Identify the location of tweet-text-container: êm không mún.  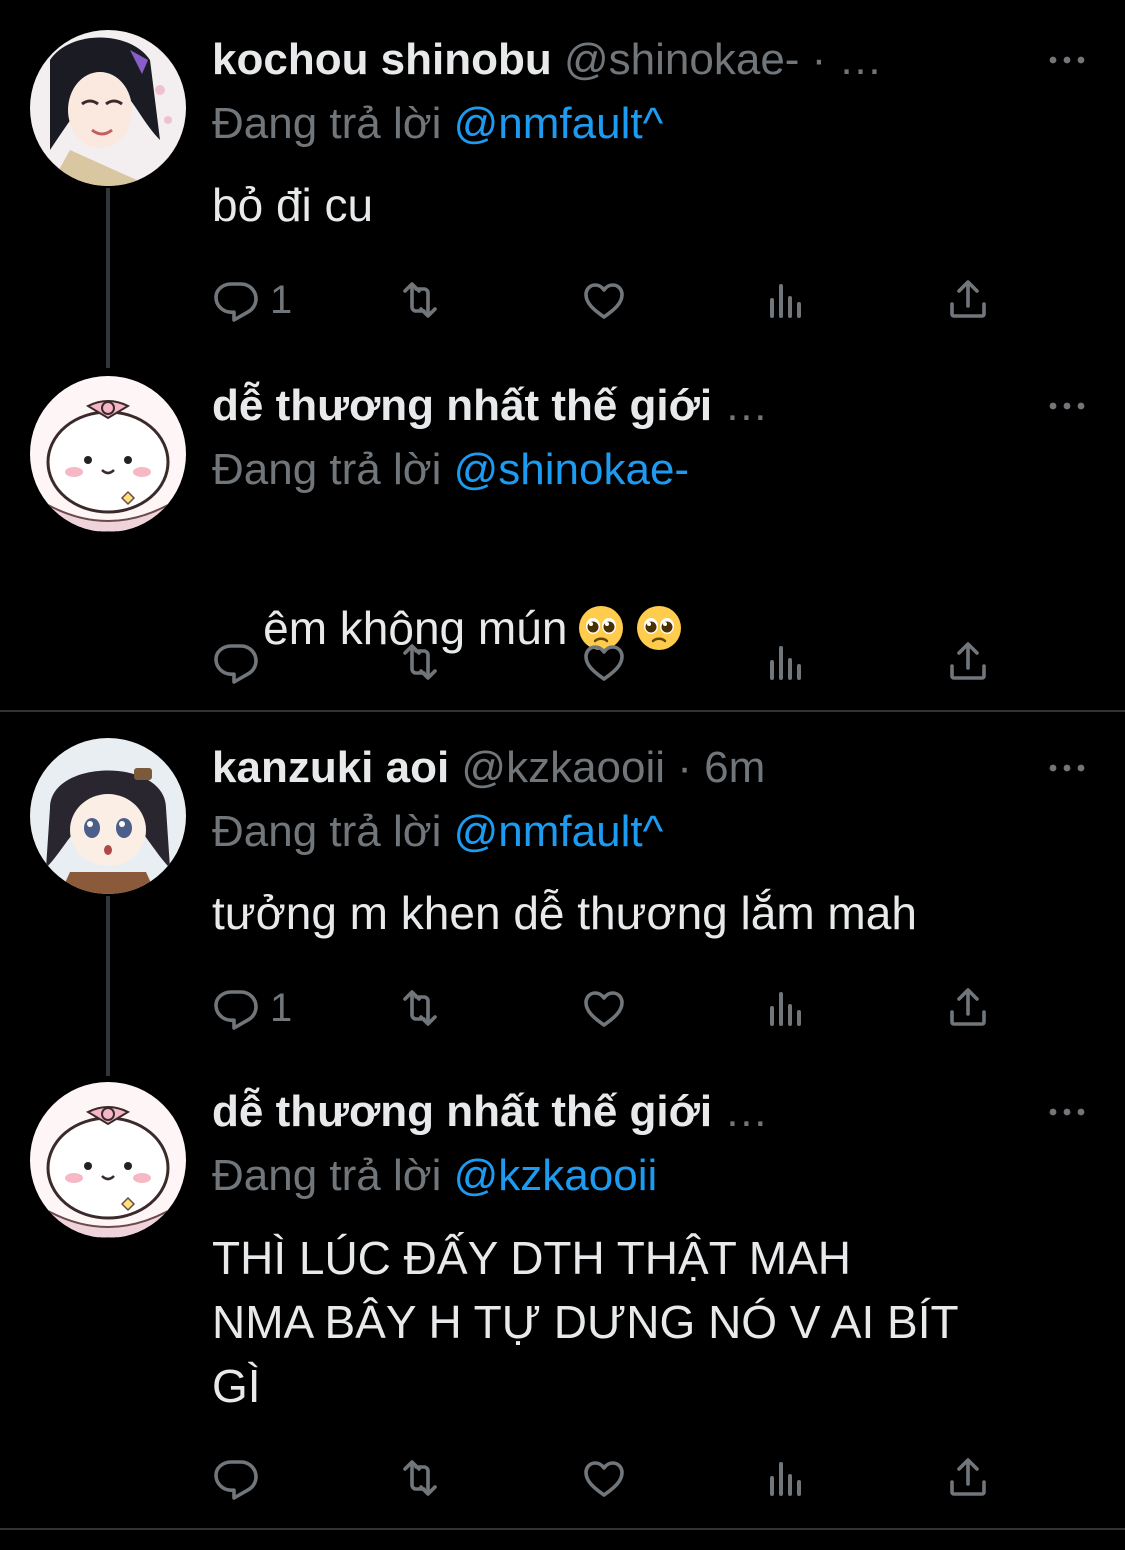
(638, 628).